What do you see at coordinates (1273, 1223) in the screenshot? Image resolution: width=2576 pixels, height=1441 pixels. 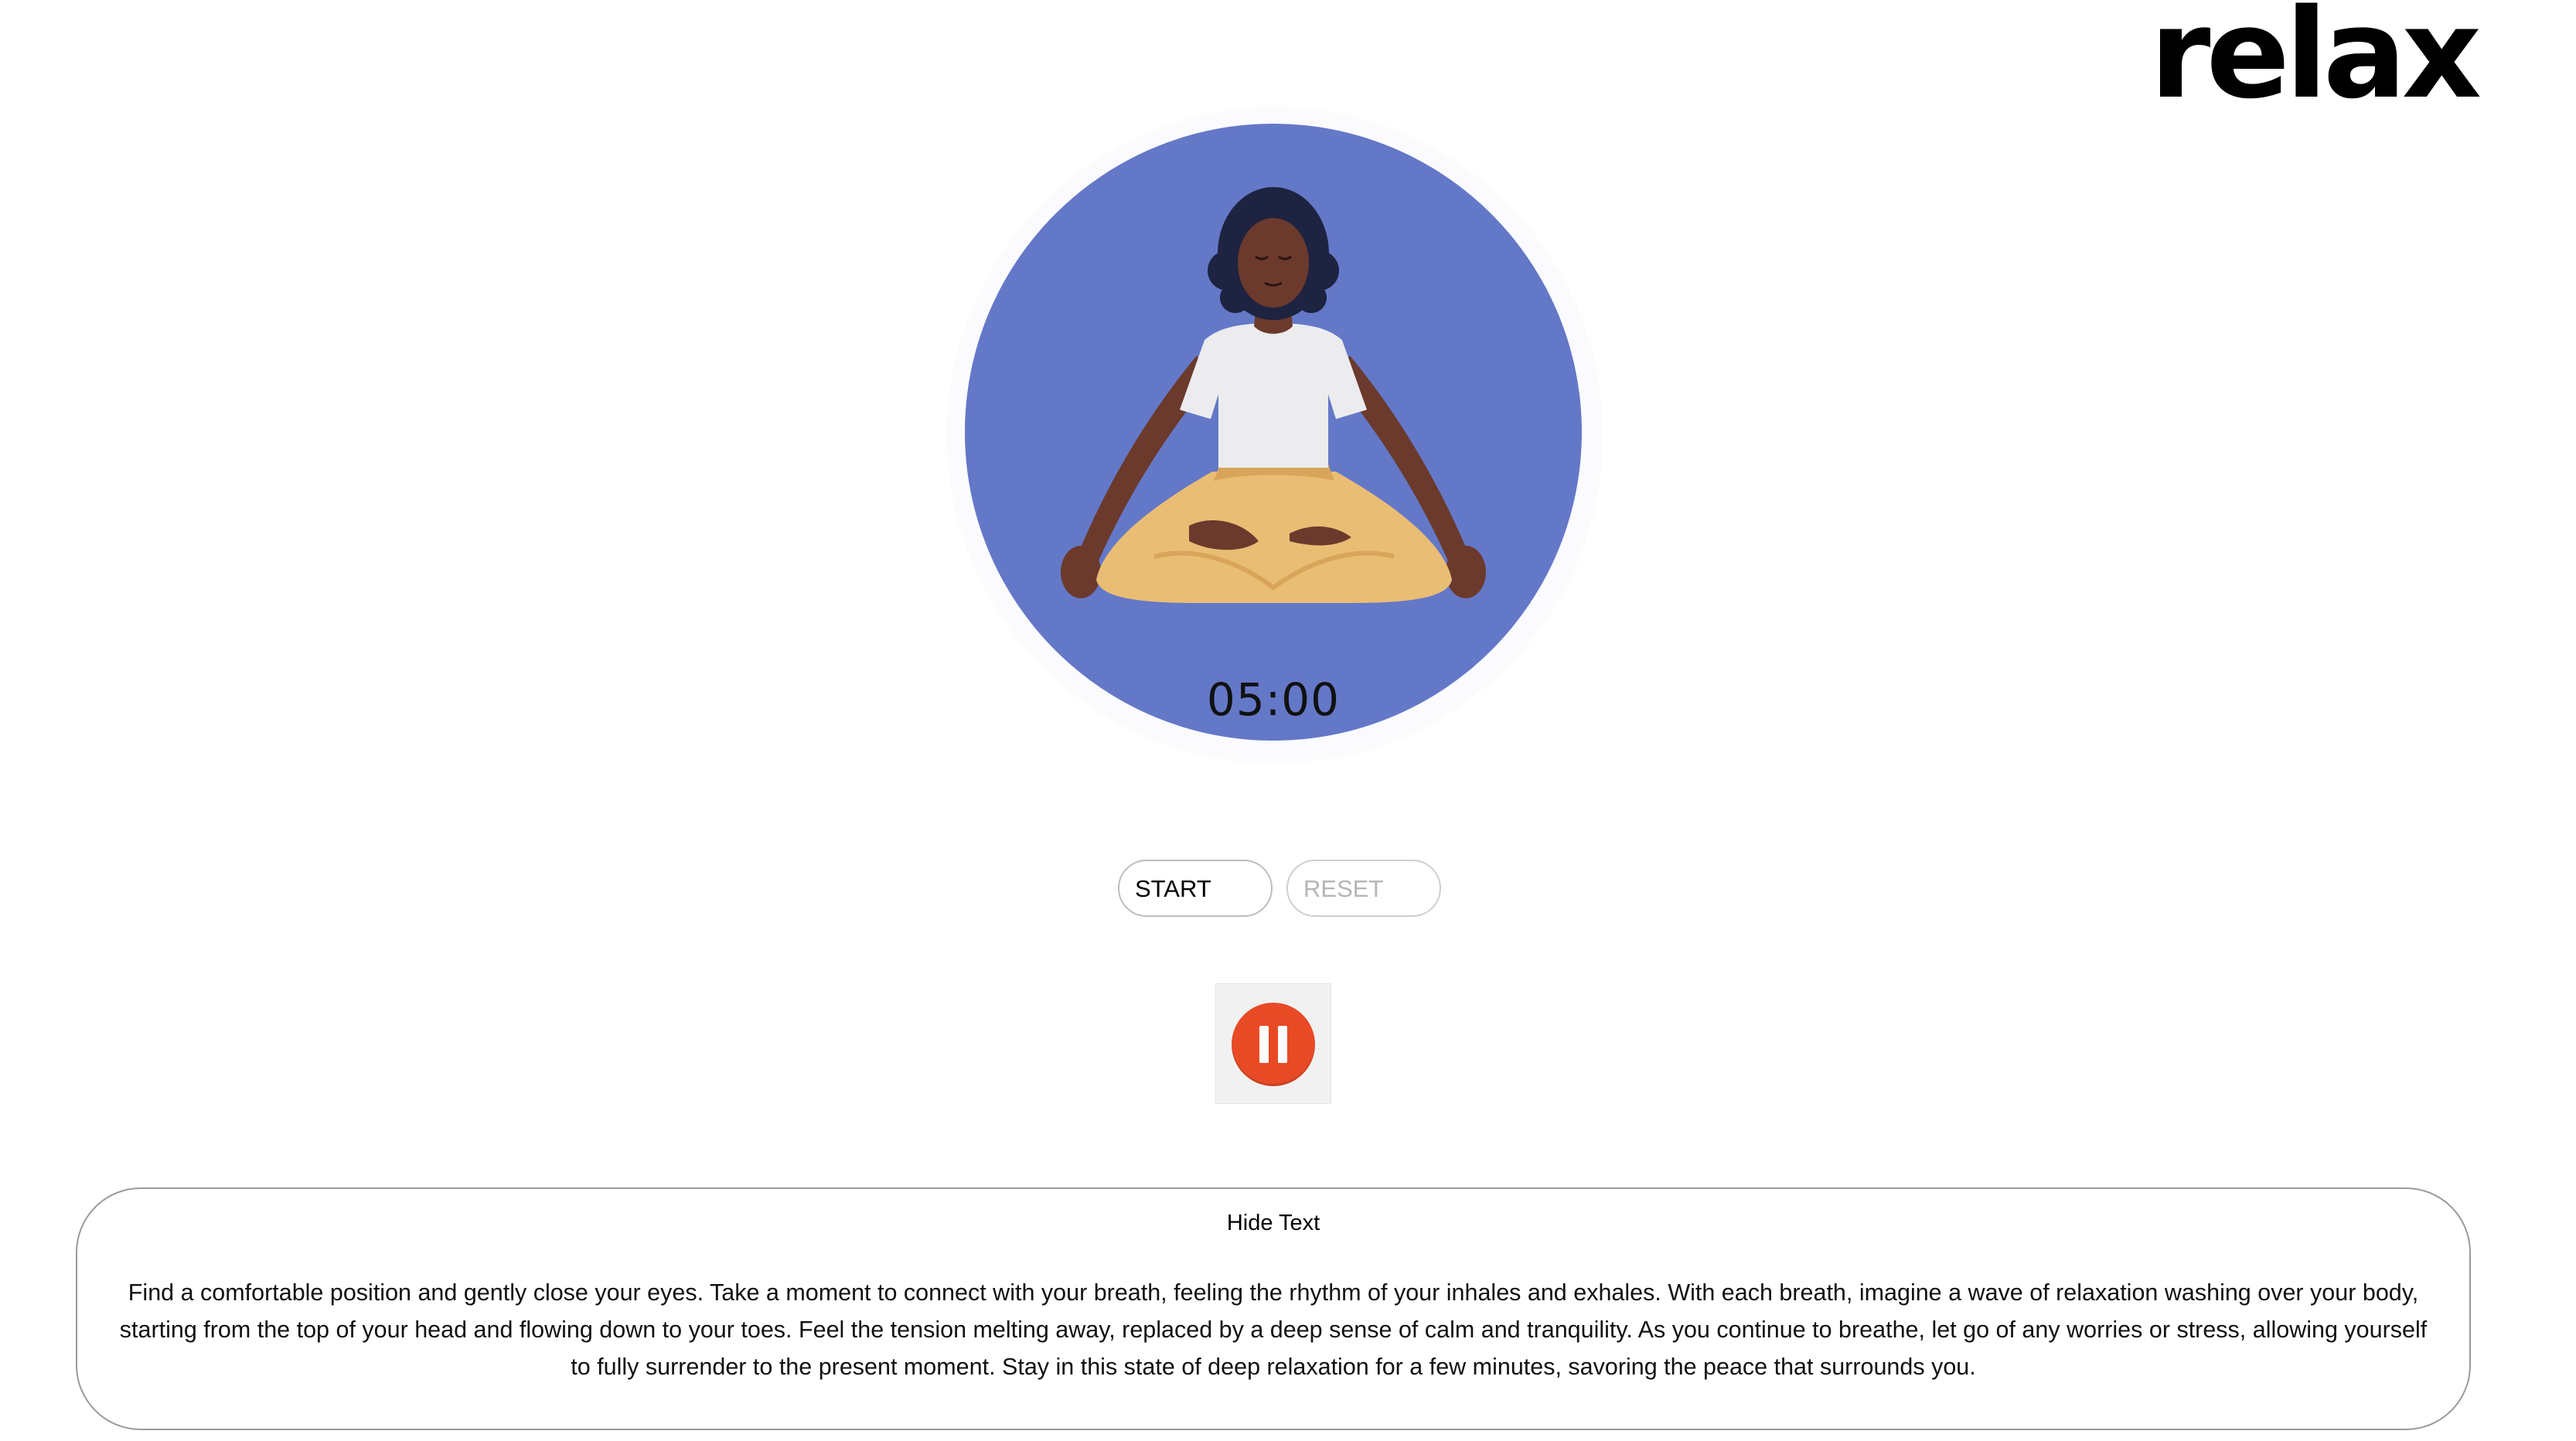 I see `hide-text-toggle: Hide Text` at bounding box center [1273, 1223].